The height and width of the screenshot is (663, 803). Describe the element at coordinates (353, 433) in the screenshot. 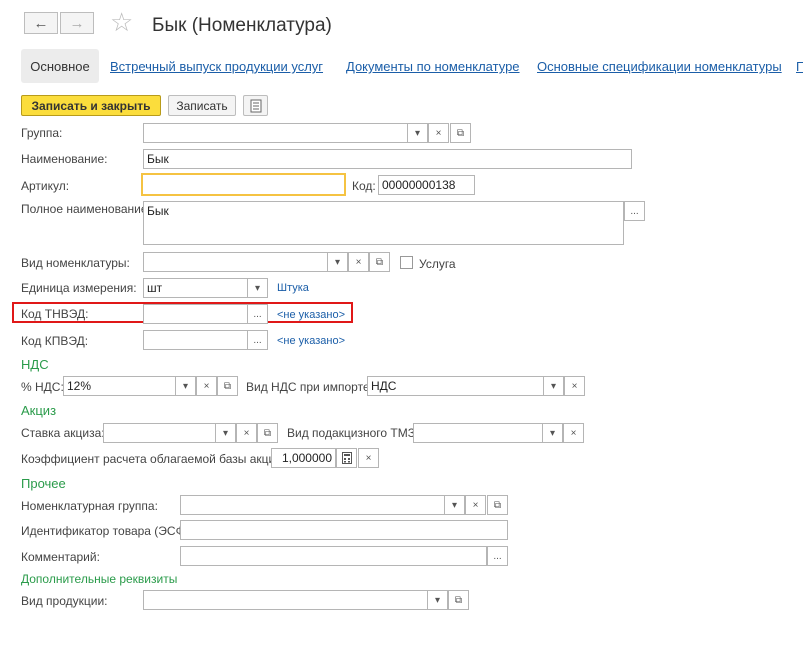

I see `excise-kind-label: Вид подакцизного ТМЗ:` at that location.